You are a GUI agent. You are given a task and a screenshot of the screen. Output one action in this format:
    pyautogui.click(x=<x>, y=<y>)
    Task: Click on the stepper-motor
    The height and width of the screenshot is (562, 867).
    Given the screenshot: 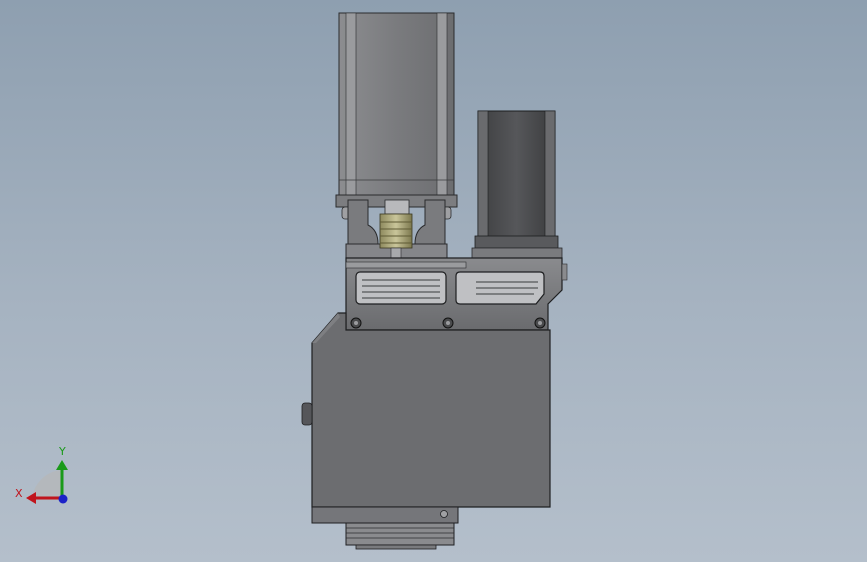 What is the action you would take?
    pyautogui.click(x=517, y=184)
    